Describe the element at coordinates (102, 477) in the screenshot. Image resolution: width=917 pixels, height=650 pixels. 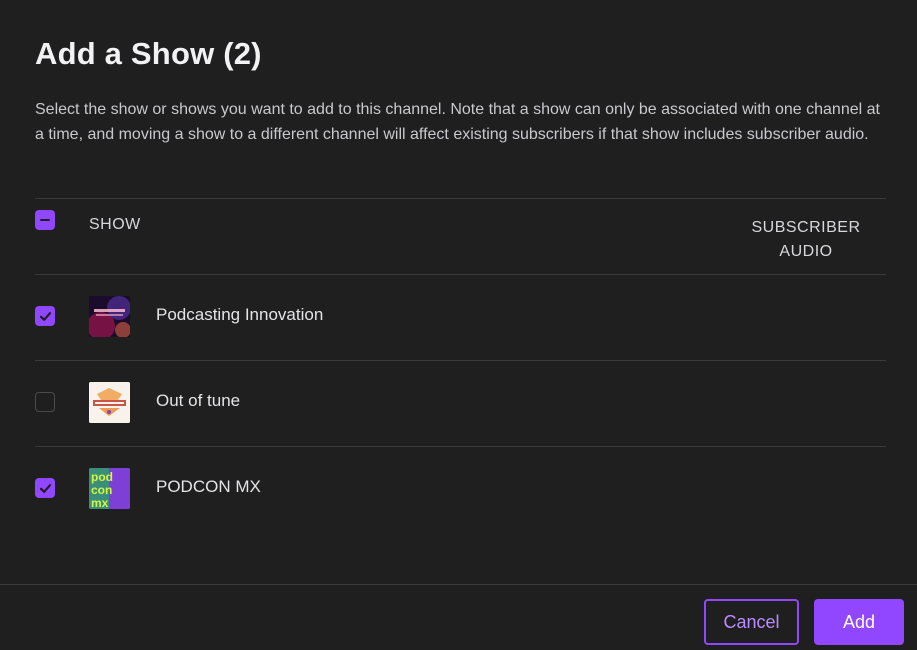
I see `podcon-logo-line1: pod` at that location.